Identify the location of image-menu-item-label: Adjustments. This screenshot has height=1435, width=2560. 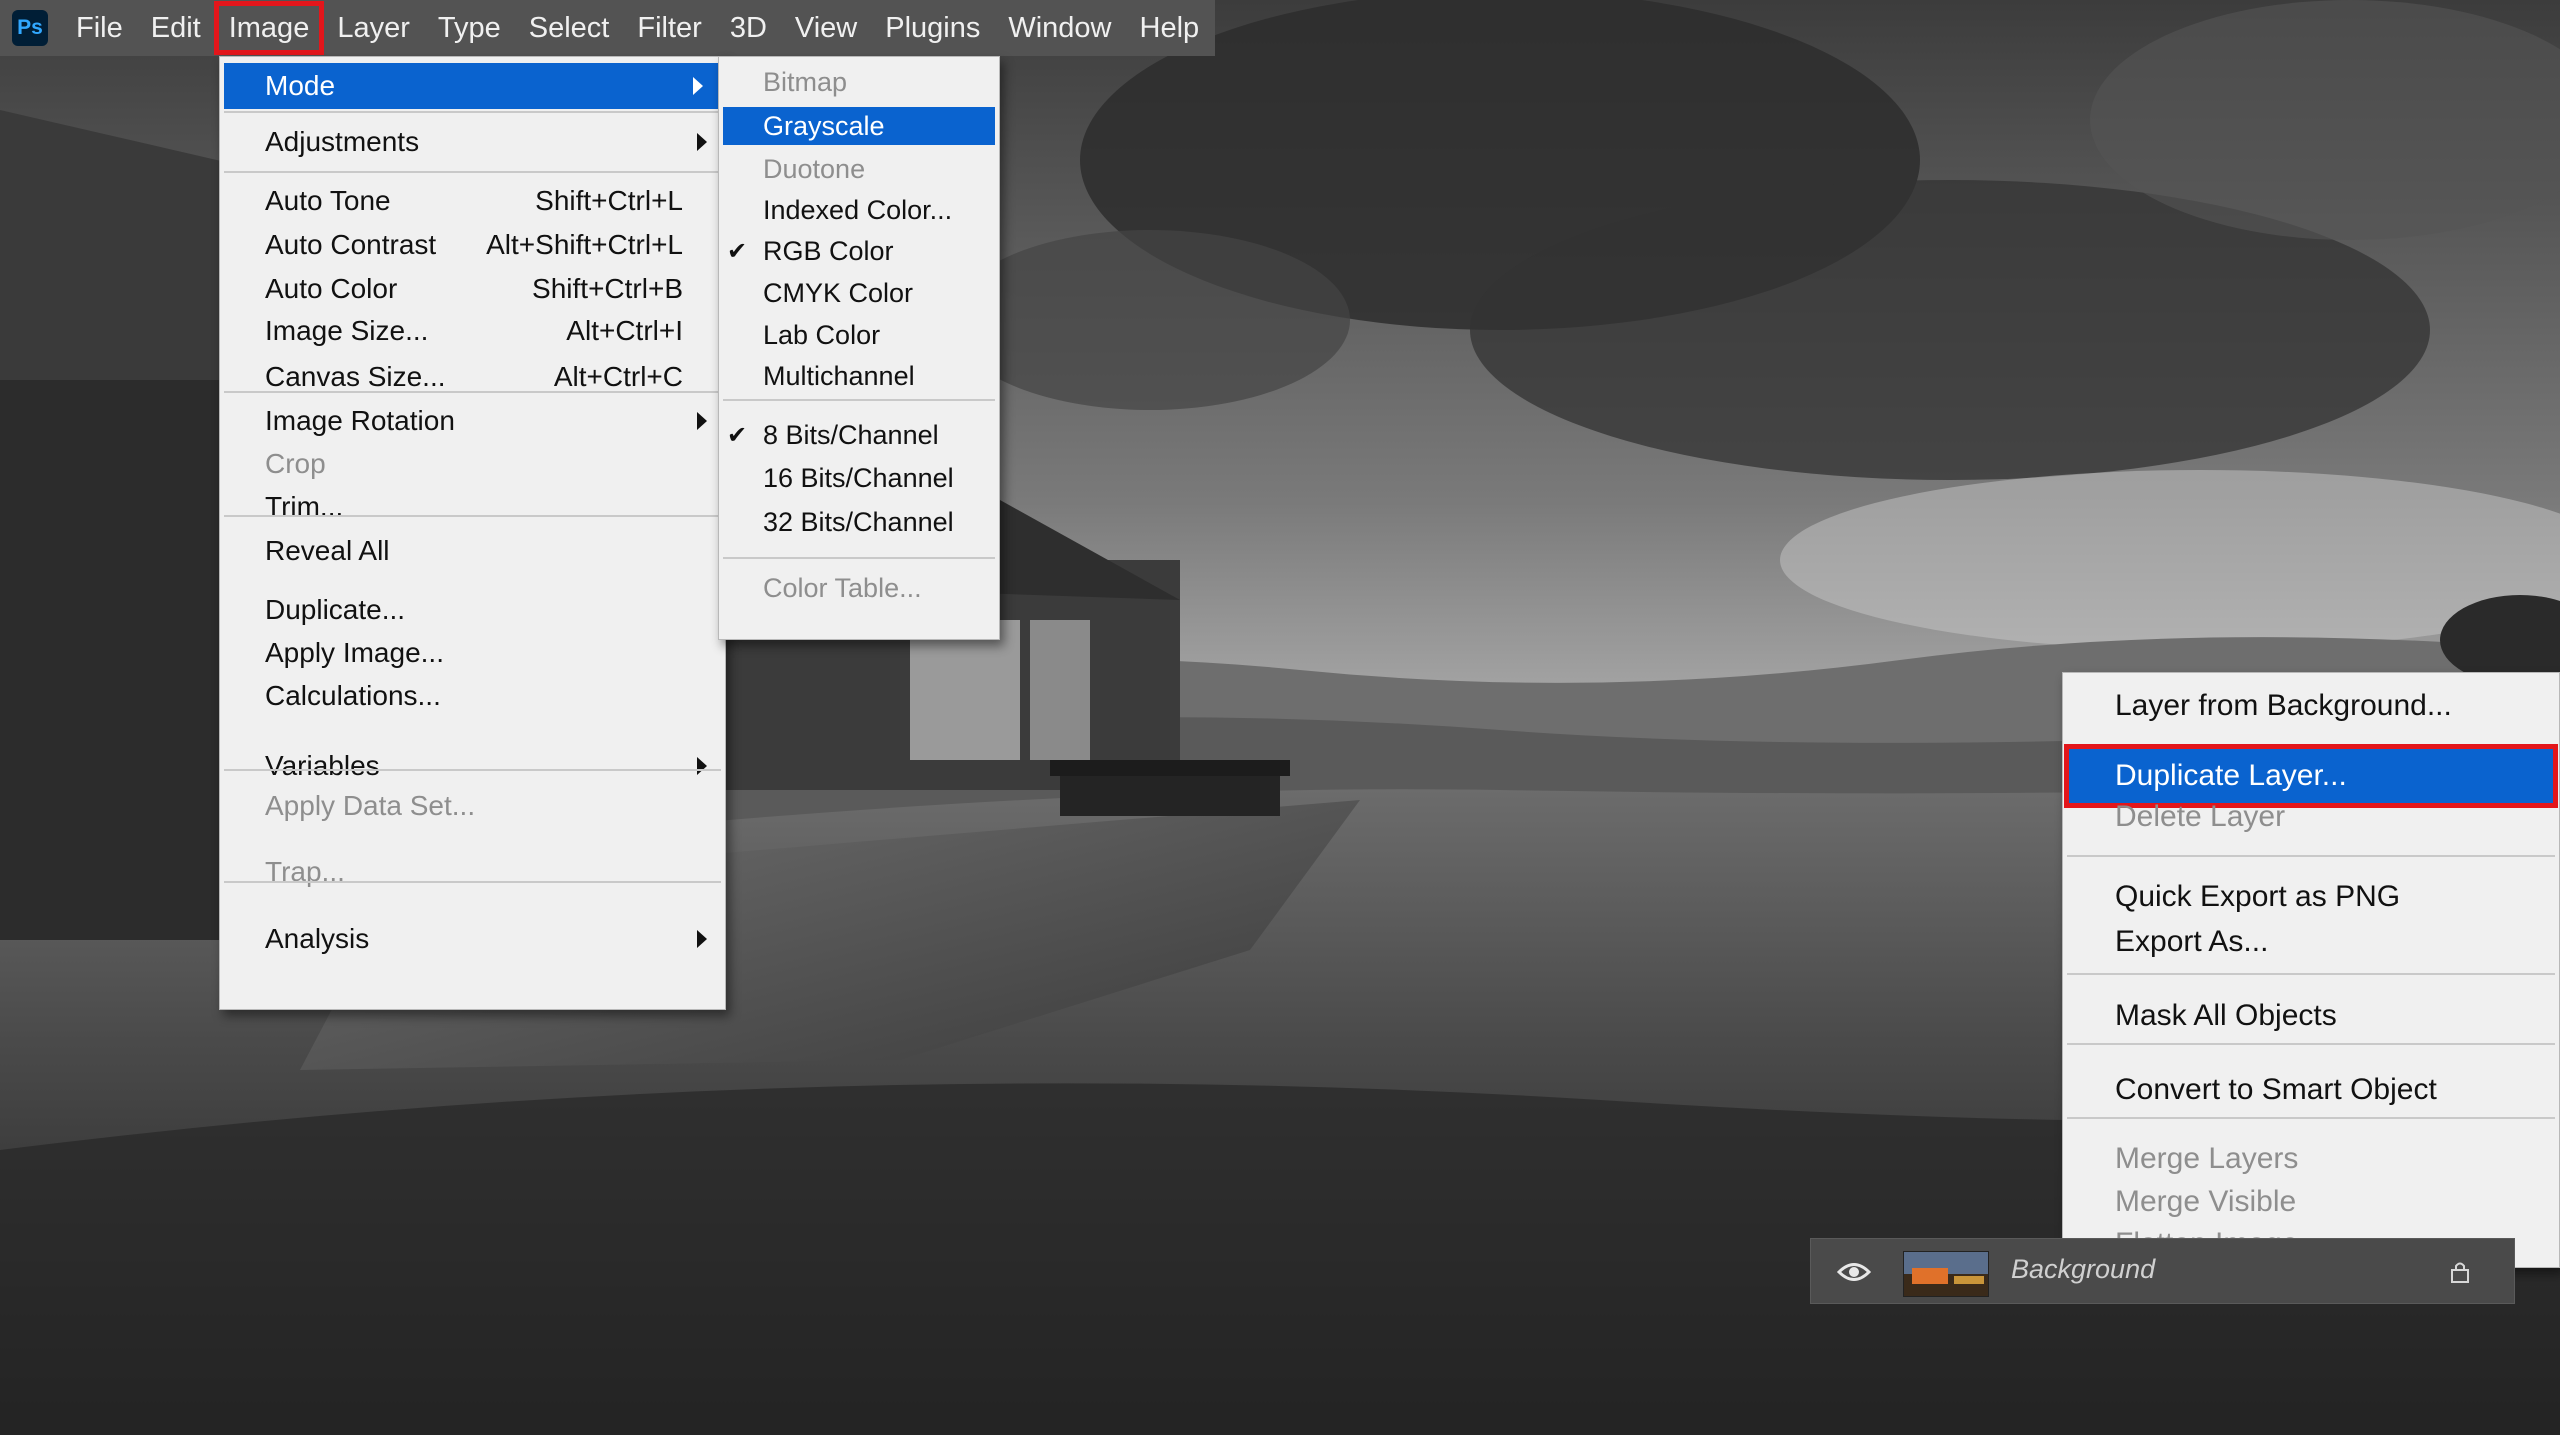
(342, 141).